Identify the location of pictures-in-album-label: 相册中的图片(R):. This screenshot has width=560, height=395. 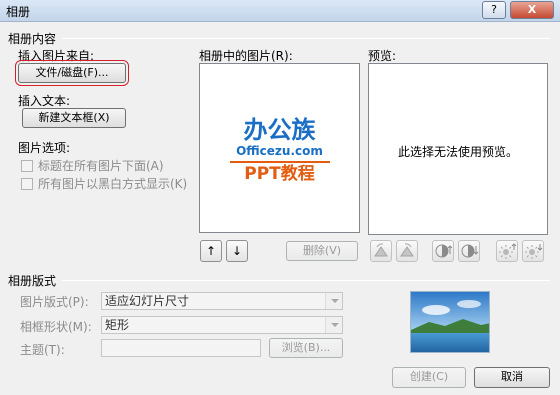
(246, 56).